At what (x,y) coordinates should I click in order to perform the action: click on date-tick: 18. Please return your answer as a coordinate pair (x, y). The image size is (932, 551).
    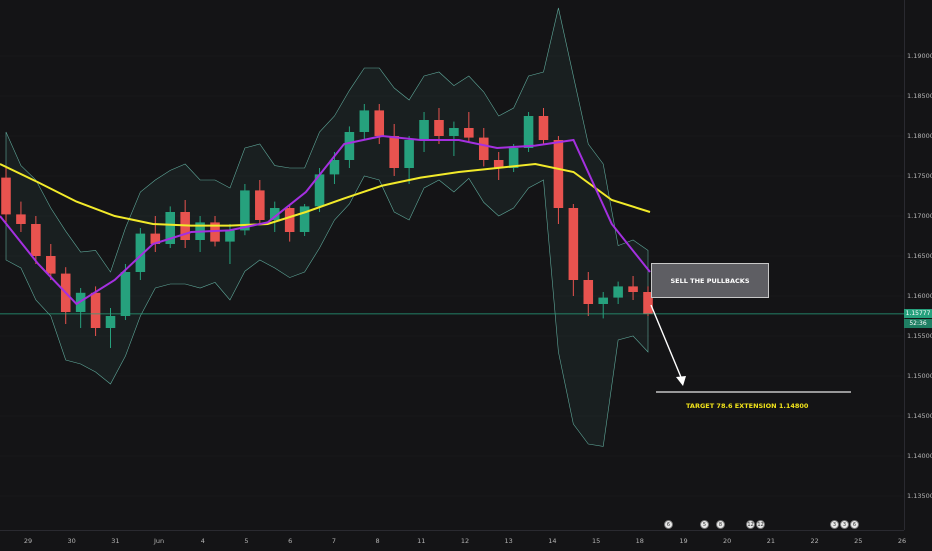
    Looking at the image, I should click on (639, 541).